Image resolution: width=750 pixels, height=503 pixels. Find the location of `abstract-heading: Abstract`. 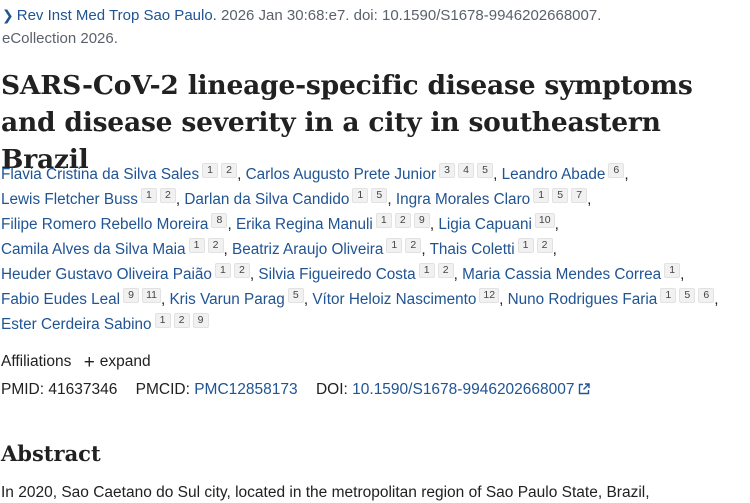

abstract-heading: Abstract is located at coordinates (51, 453).